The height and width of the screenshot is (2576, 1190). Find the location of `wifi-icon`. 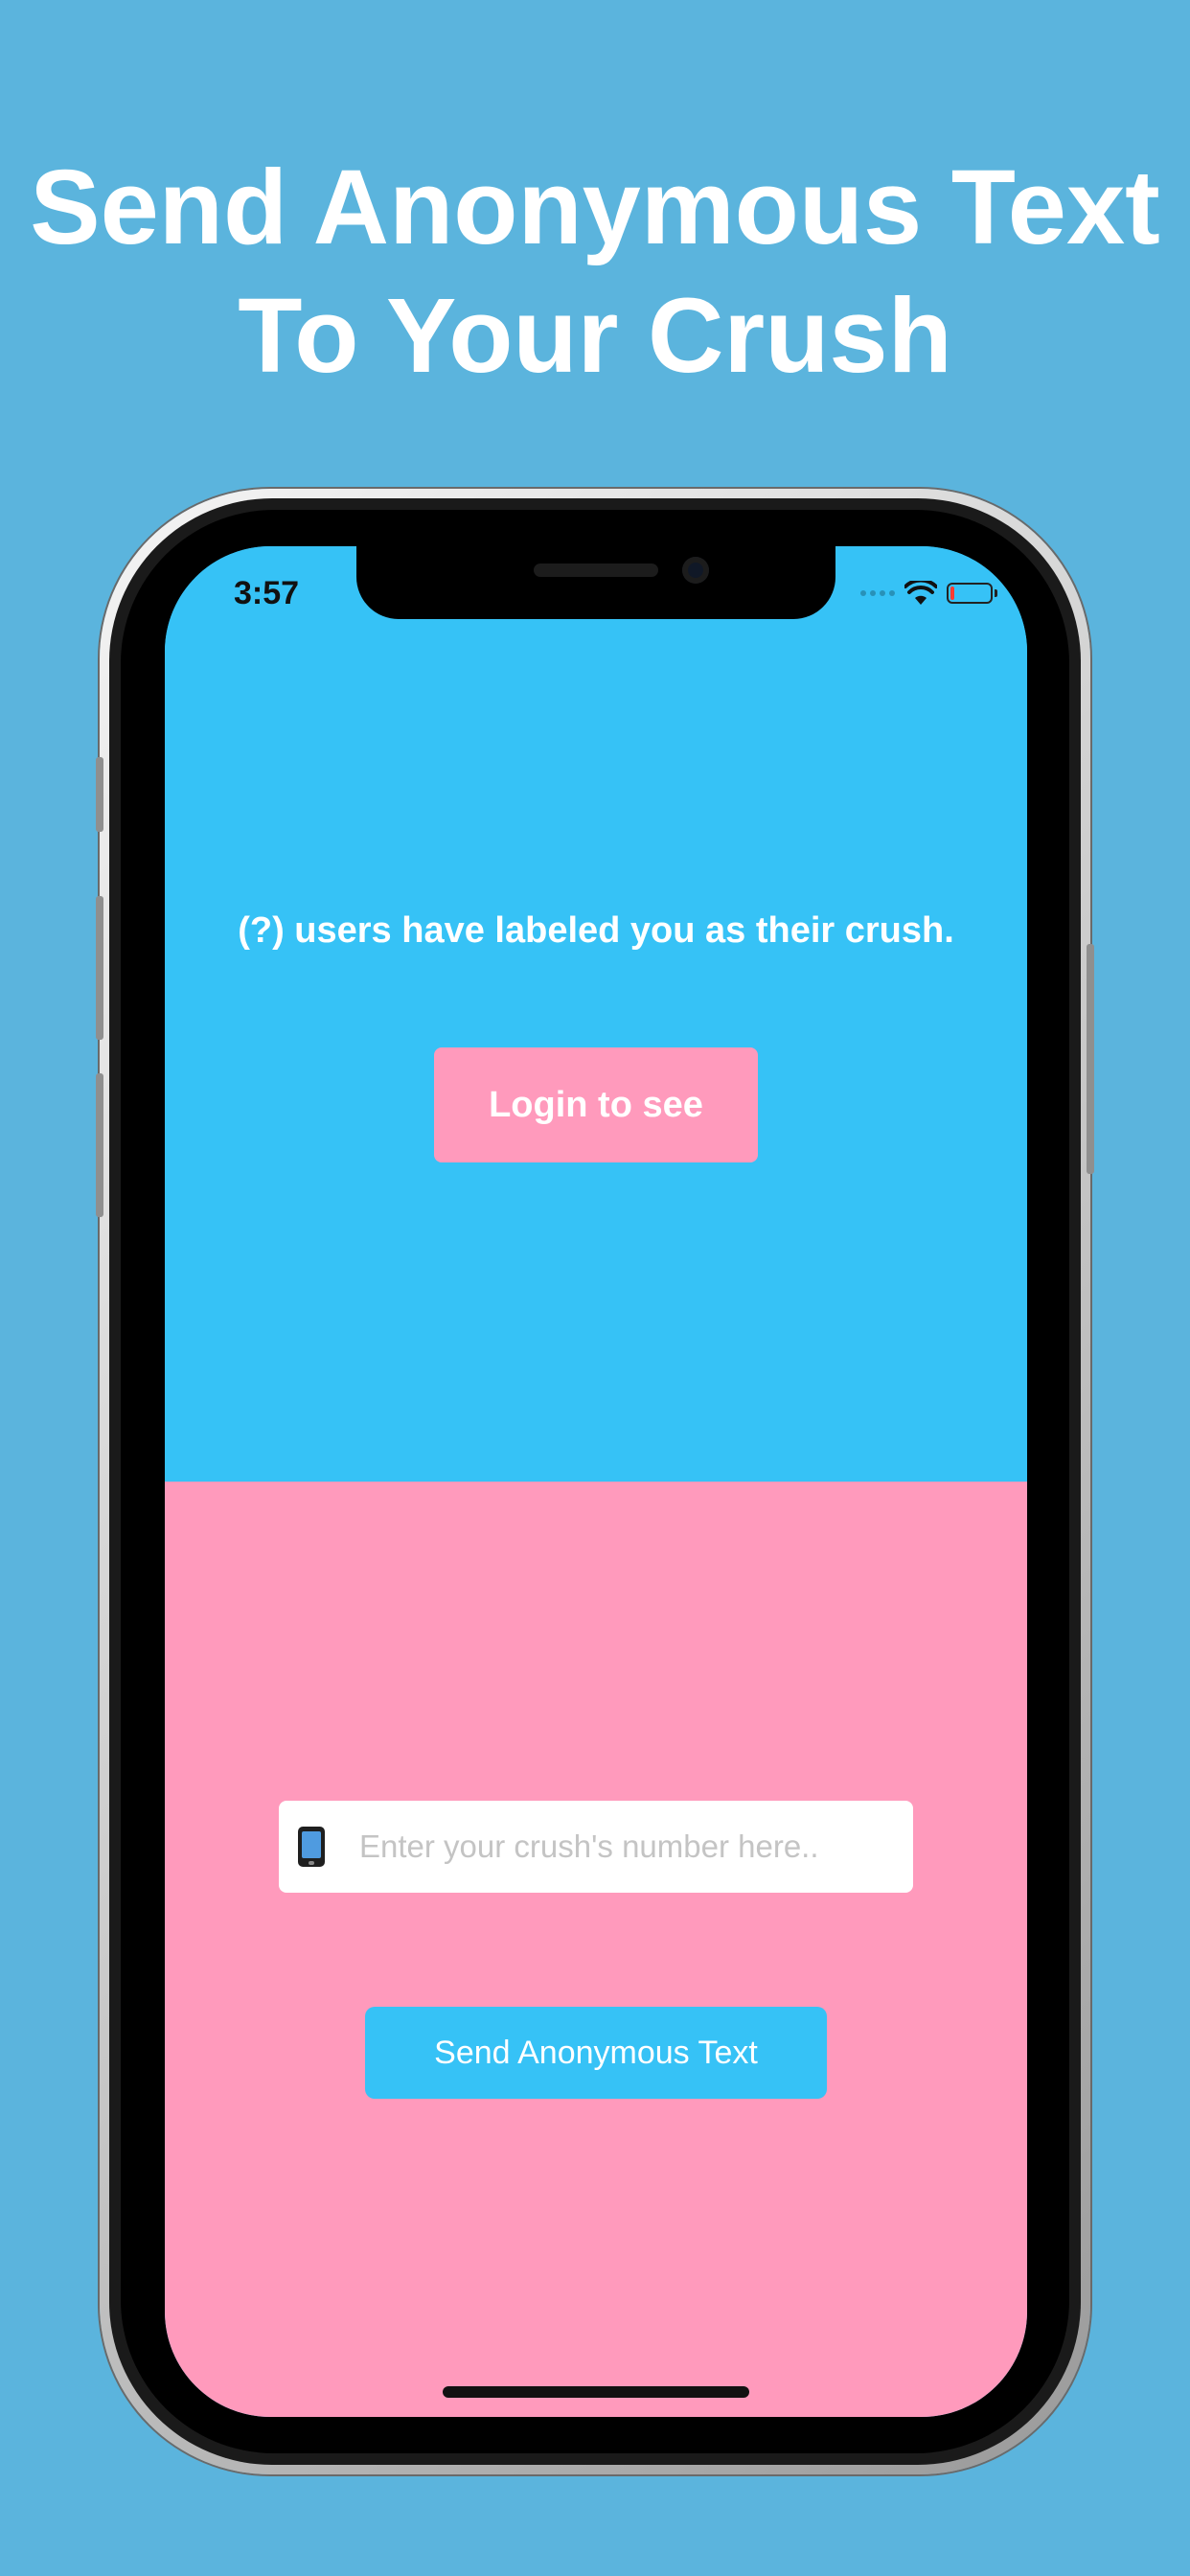

wifi-icon is located at coordinates (921, 593).